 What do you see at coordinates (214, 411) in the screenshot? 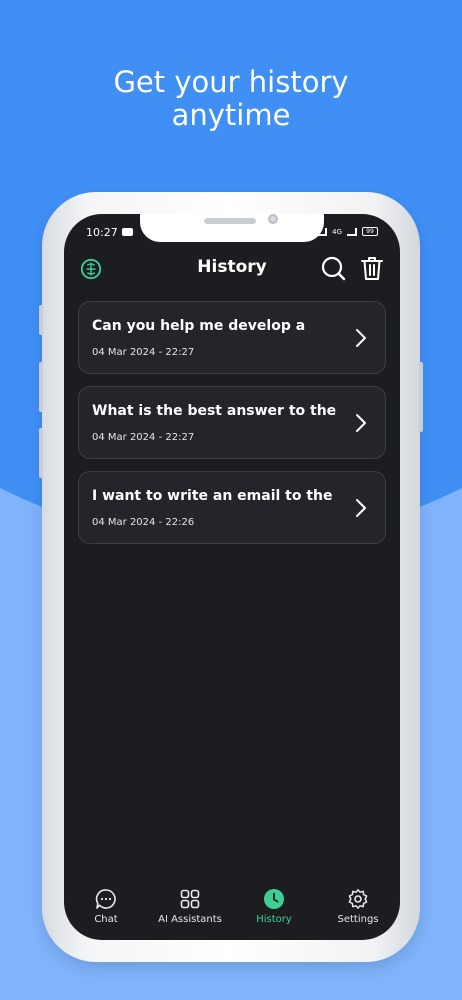
I see `history-item-title: What is the best answer to the` at bounding box center [214, 411].